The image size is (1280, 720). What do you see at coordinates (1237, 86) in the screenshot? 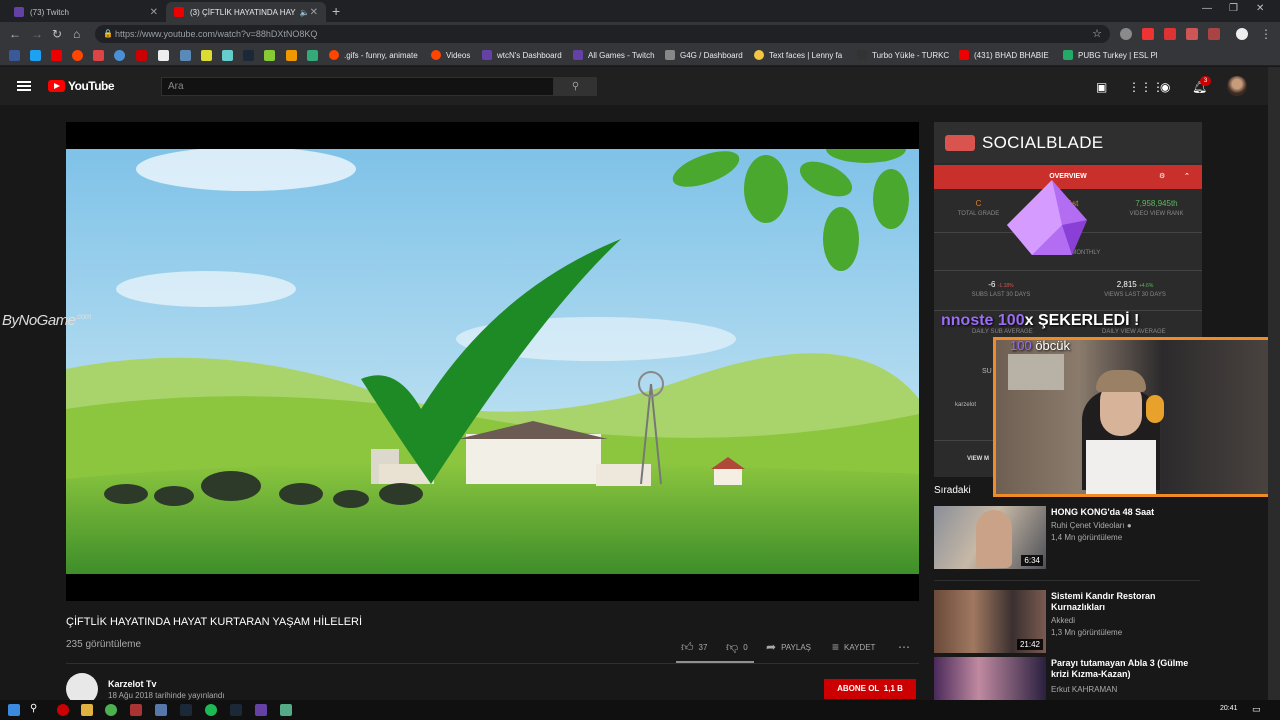
I see `account-avatar` at bounding box center [1237, 86].